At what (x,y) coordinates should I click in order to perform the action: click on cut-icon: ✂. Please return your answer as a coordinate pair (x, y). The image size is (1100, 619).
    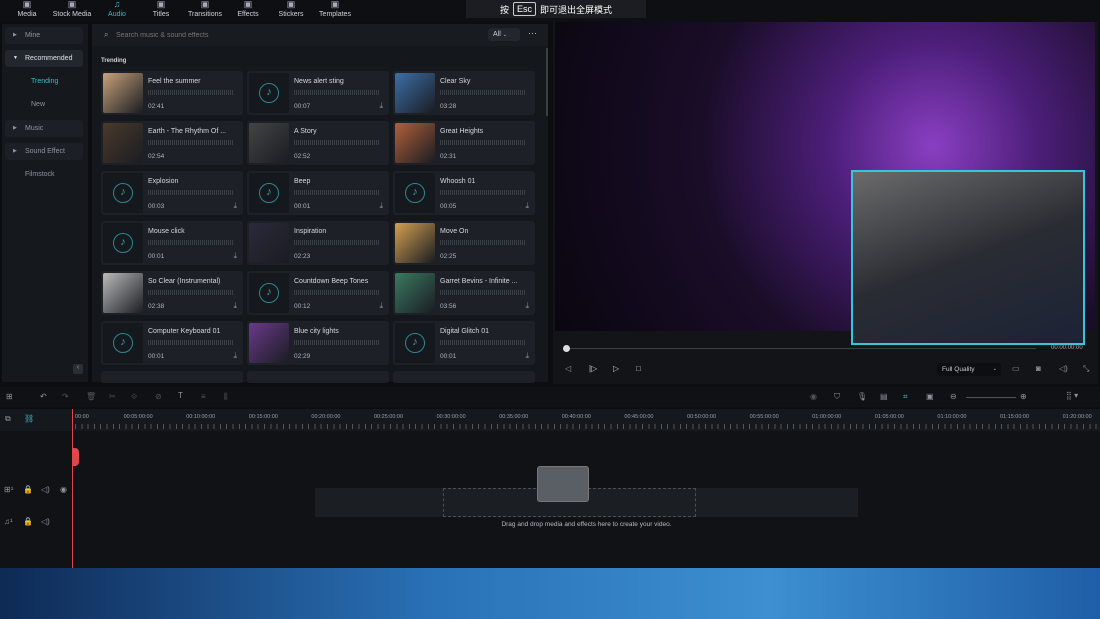
    Looking at the image, I should click on (112, 396).